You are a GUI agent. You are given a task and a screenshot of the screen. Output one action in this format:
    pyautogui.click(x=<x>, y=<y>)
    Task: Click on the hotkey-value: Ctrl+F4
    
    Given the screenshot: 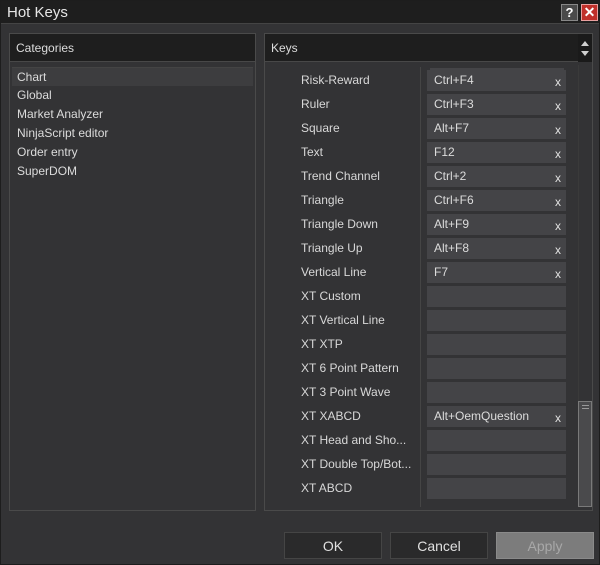 What is the action you would take?
    pyautogui.click(x=454, y=80)
    